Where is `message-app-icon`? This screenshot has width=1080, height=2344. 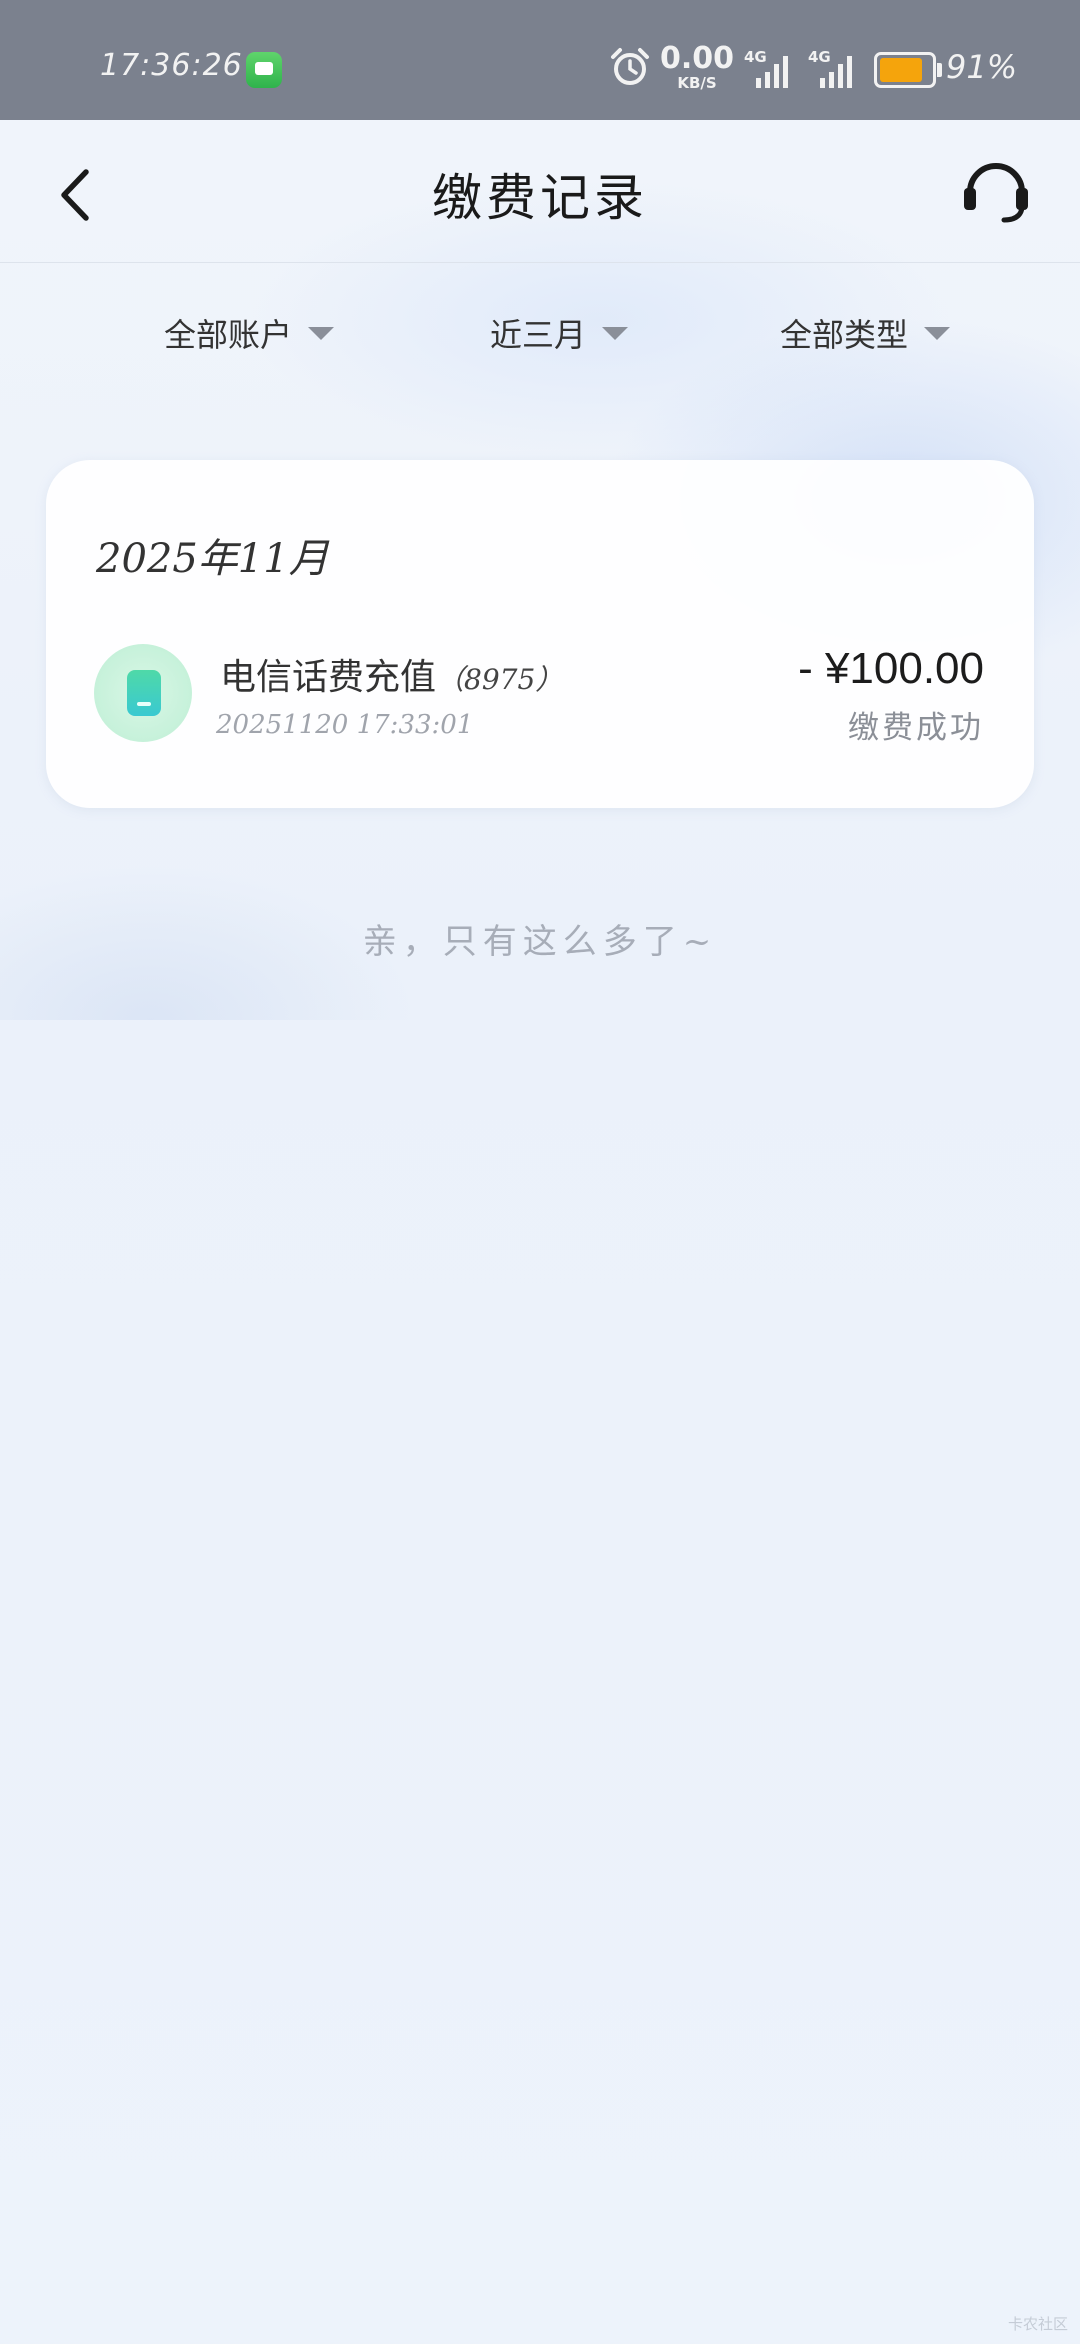
message-app-icon is located at coordinates (264, 70).